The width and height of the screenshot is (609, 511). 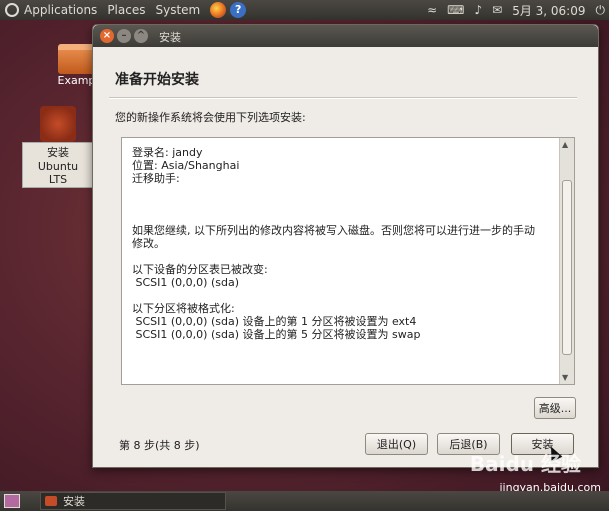 I want to click on volume-icon: ♪, so click(x=478, y=10).